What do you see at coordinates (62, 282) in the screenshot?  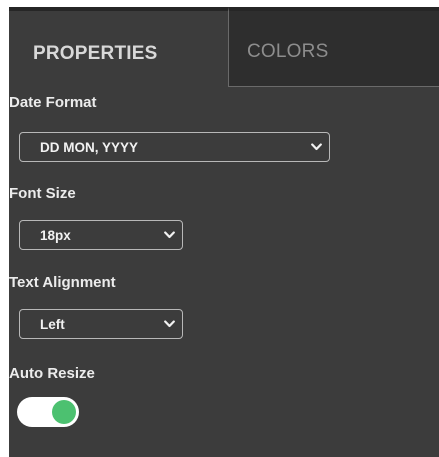 I see `text-alignment-label: Text Alignment` at bounding box center [62, 282].